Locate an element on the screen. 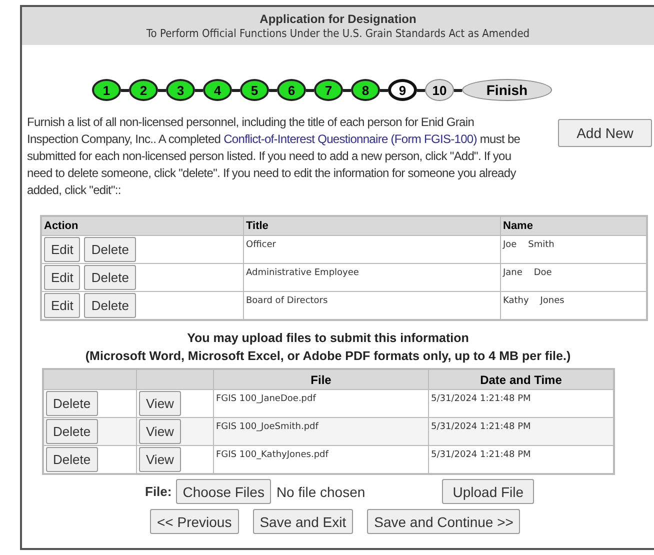 The image size is (654, 555). previous-button: << Previous is located at coordinates (194, 521).